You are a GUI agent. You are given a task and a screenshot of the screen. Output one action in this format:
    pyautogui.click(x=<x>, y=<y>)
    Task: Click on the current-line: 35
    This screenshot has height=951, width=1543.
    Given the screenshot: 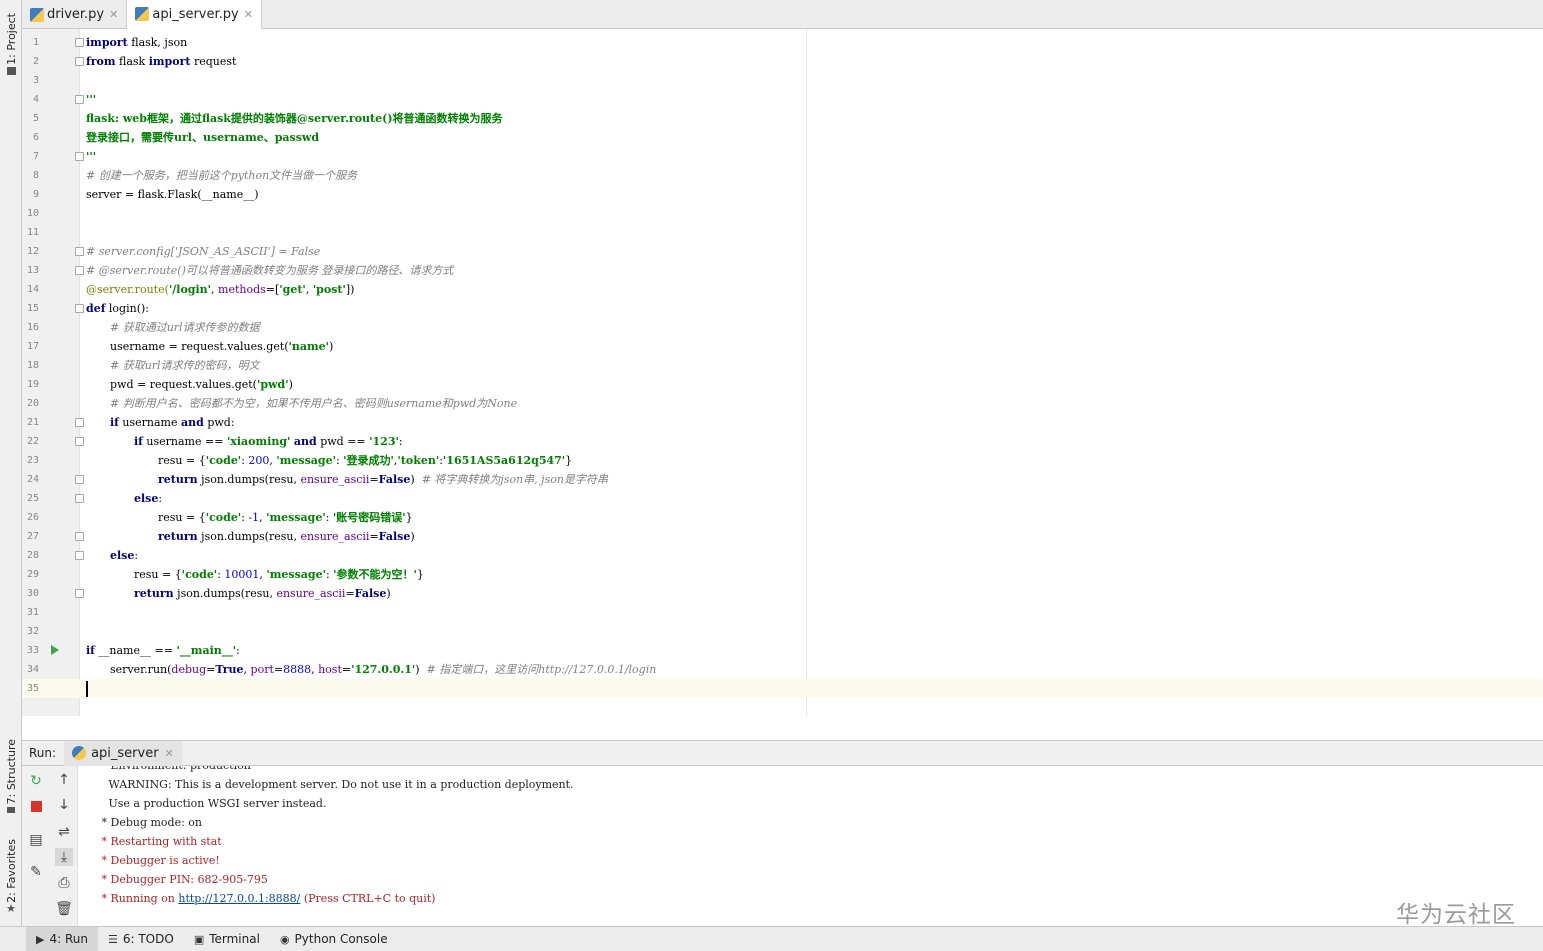 What is the action you would take?
    pyautogui.click(x=782, y=688)
    